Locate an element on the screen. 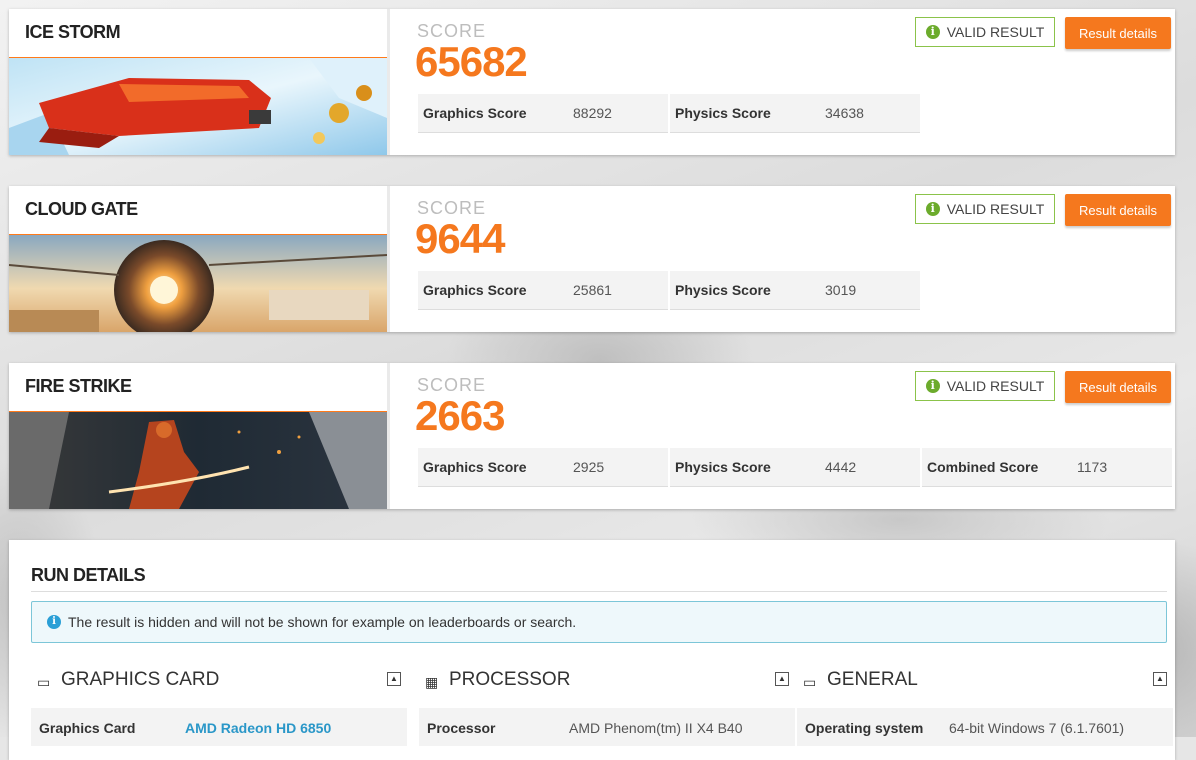  benchmark-title: FIRE STRIKE is located at coordinates (78, 386).